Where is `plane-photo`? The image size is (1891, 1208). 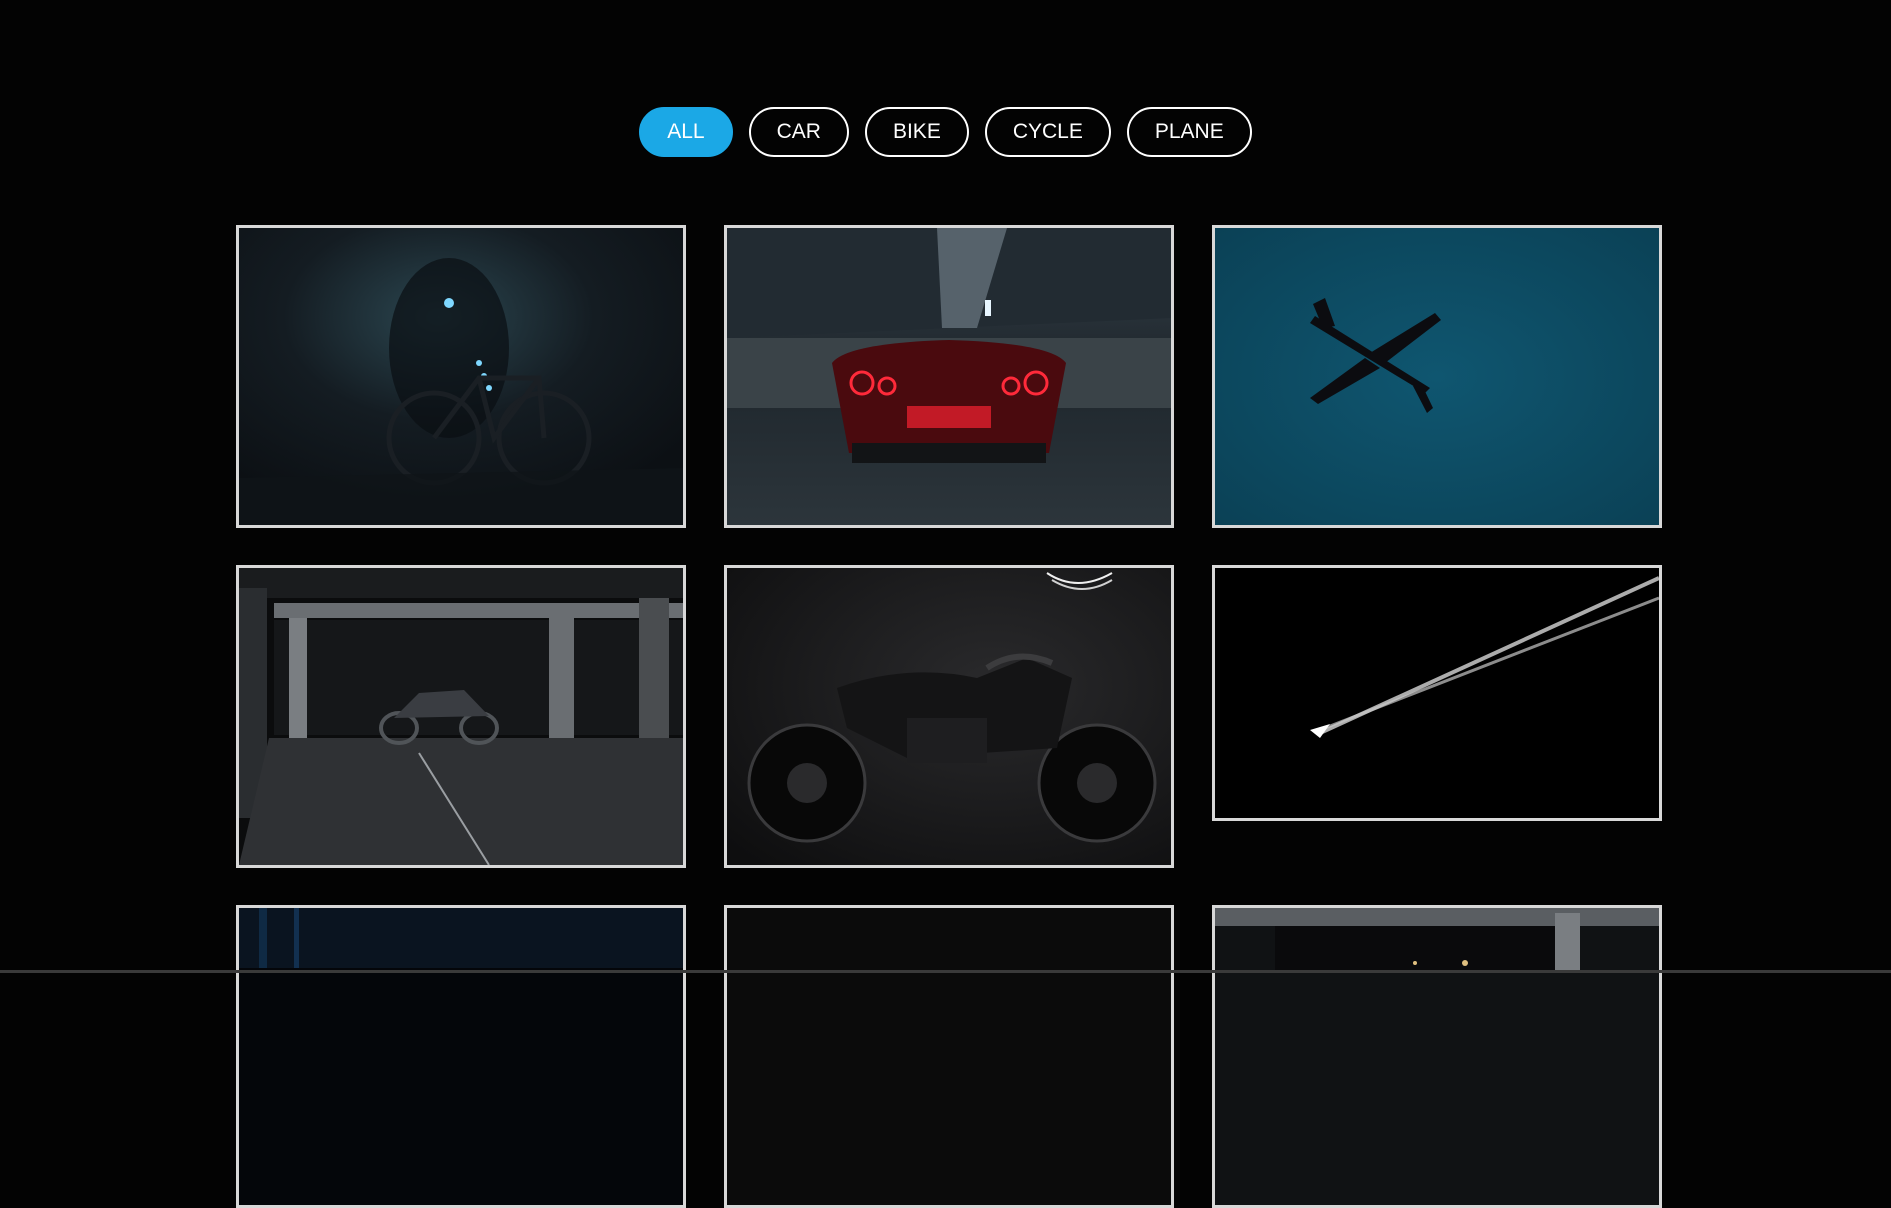
plane-photo is located at coordinates (1437, 376).